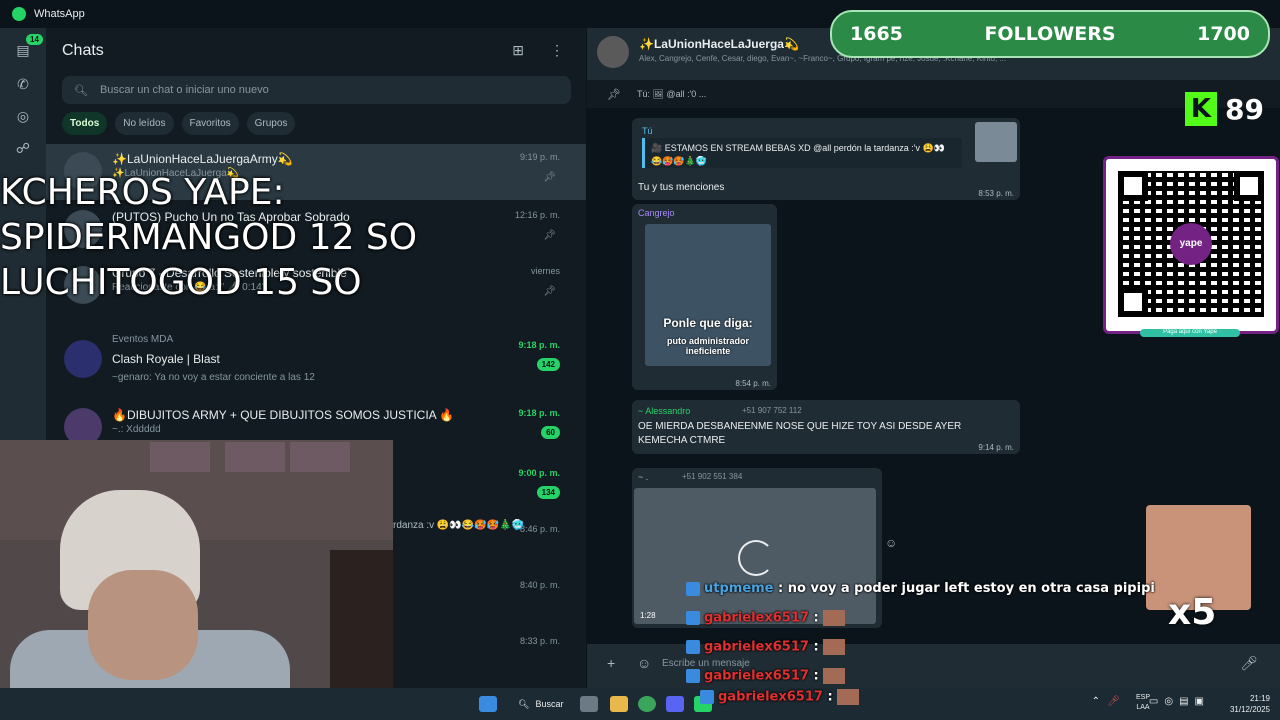  Describe the element at coordinates (85, 123) in the screenshot. I see `filter-todos: Todos` at that location.